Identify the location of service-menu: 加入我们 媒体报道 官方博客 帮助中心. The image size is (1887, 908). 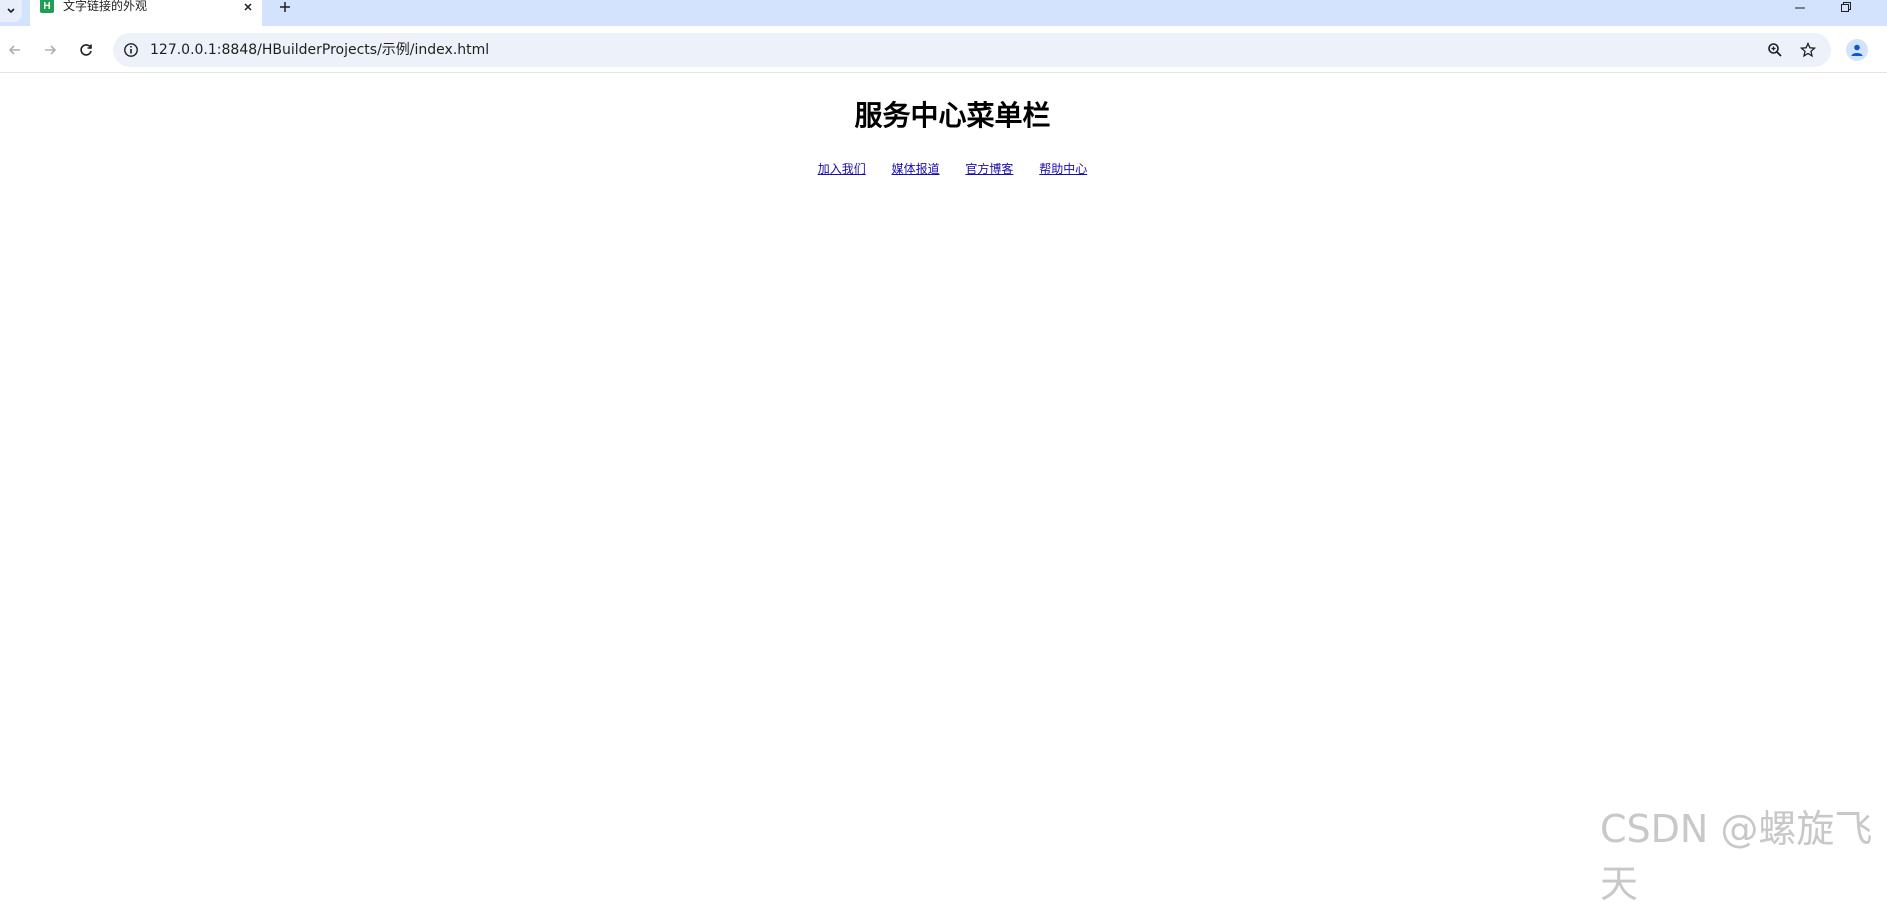
(943, 168).